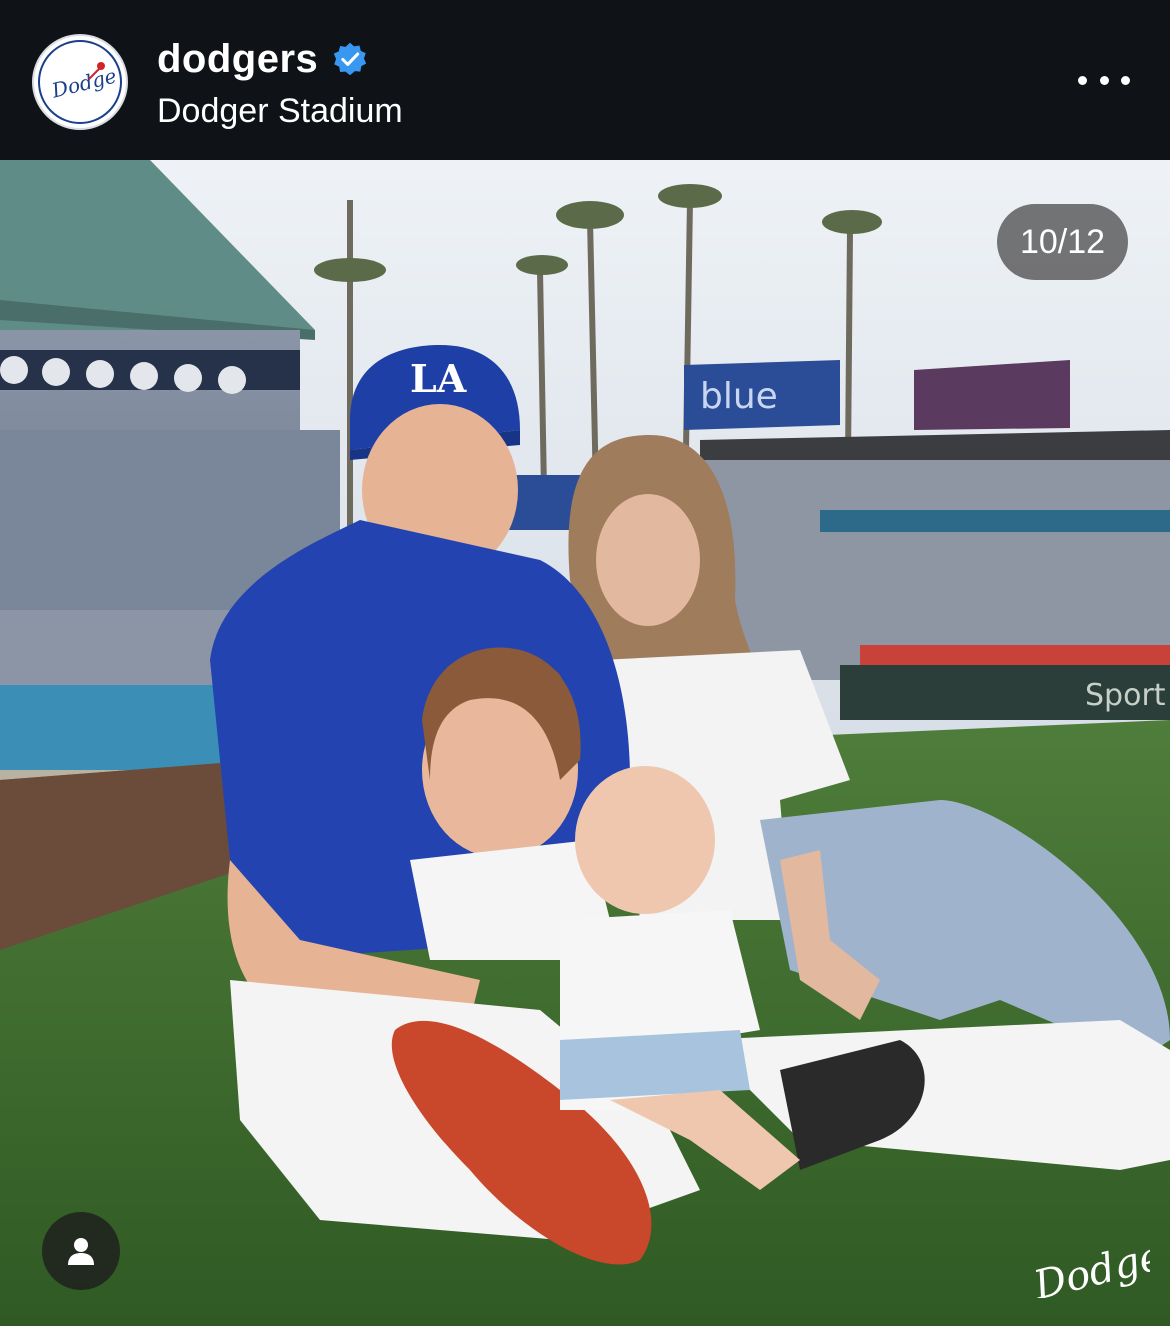 The image size is (1170, 1326). What do you see at coordinates (237, 59) in the screenshot?
I see `username: dodgers` at bounding box center [237, 59].